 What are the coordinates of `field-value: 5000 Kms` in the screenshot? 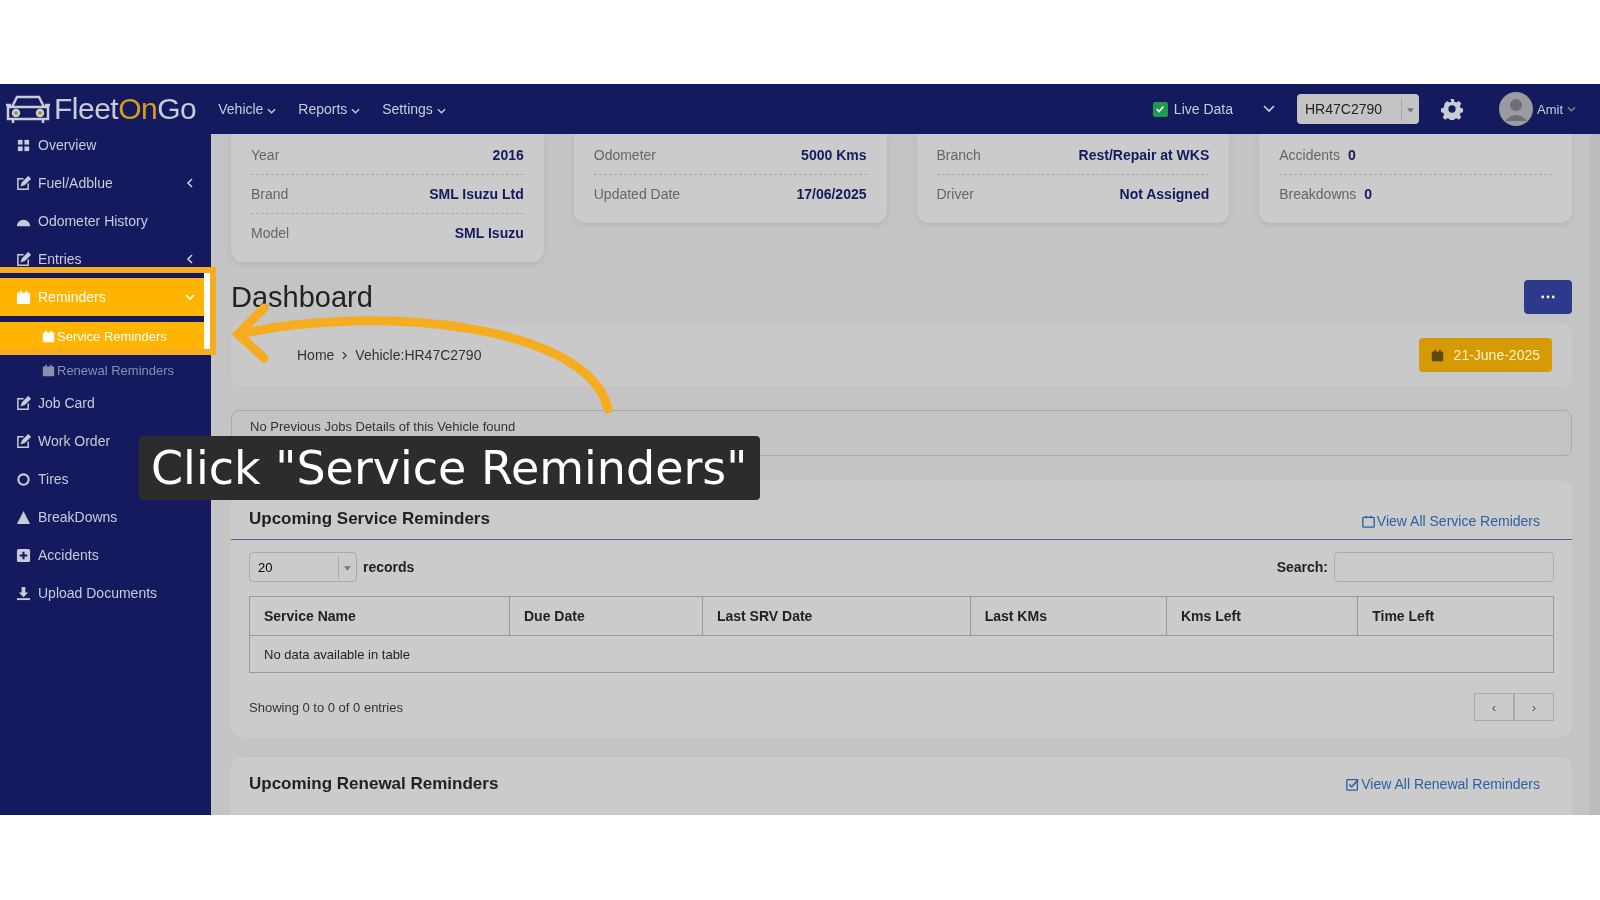 It's located at (834, 155).